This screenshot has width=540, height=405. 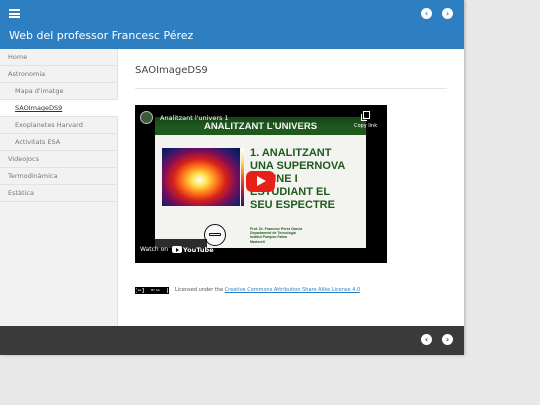 What do you see at coordinates (59, 74) in the screenshot?
I see `sidebar-item-astronomia: Astronomia` at bounding box center [59, 74].